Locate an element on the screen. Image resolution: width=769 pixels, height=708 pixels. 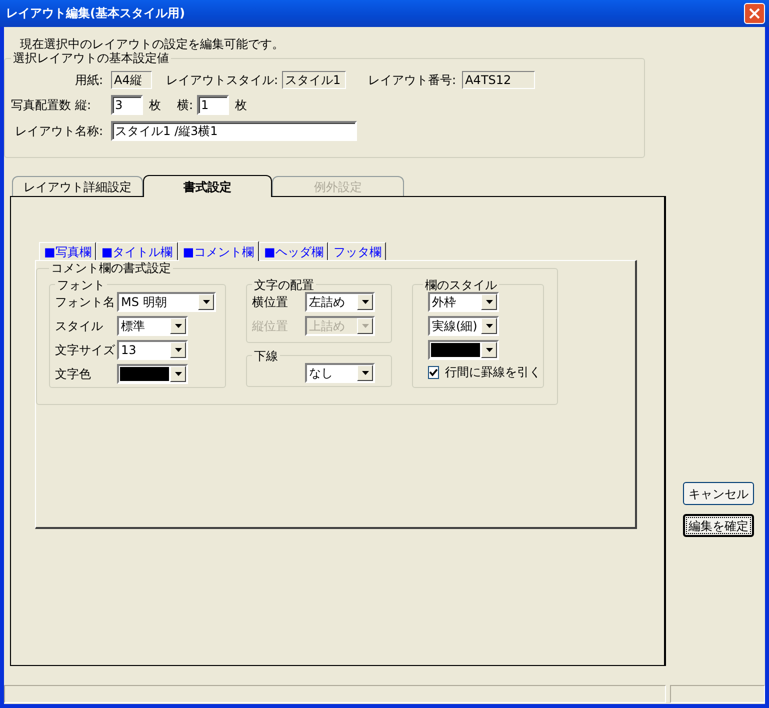
readonly-field: スタイル1 is located at coordinates (314, 79).